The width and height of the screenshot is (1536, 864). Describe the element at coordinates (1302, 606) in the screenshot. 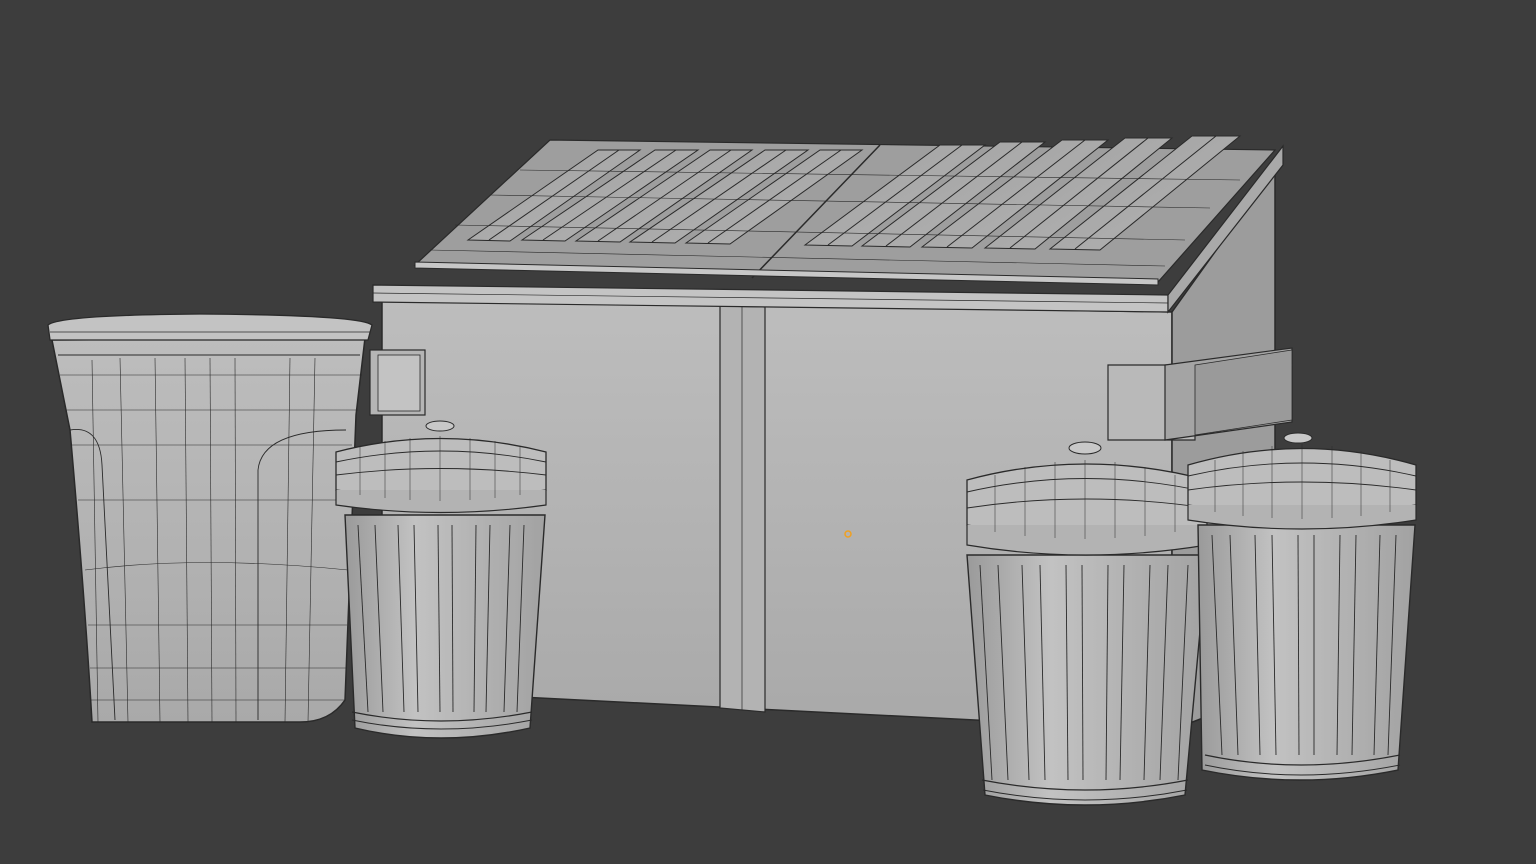

I see `metal-trash-can-right` at that location.